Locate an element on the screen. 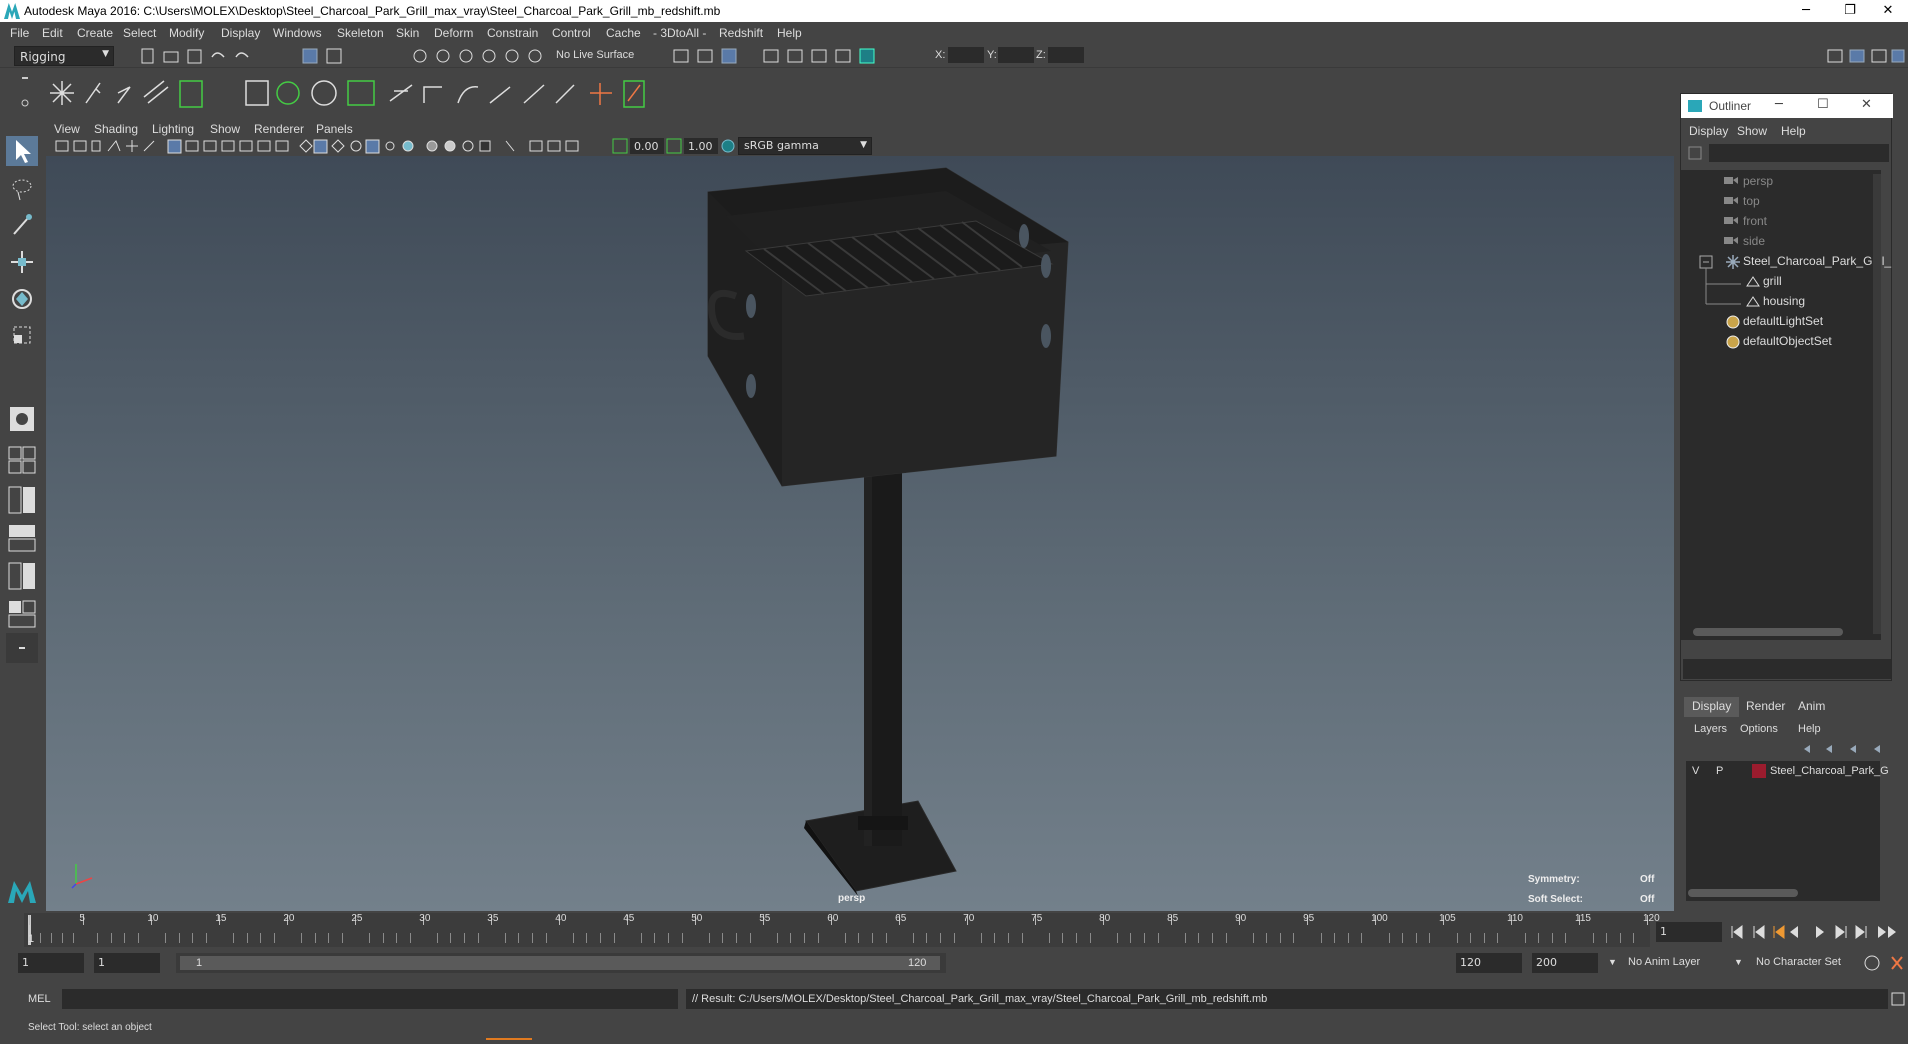  y-field is located at coordinates (1016, 55).